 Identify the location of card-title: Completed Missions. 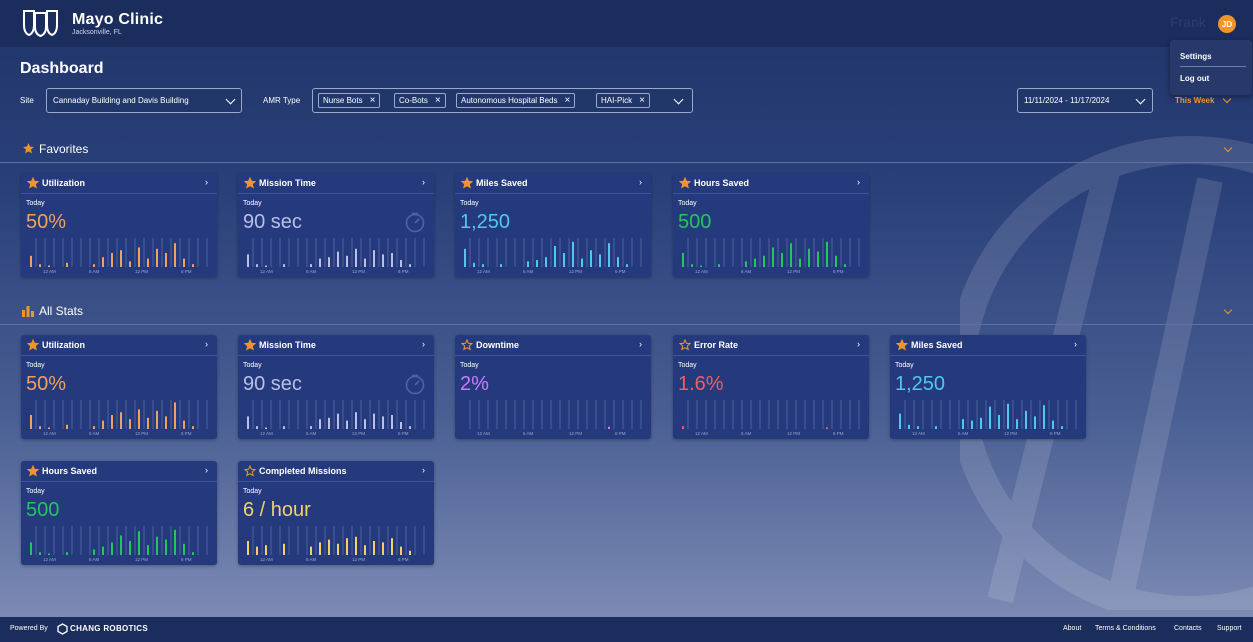
(303, 471).